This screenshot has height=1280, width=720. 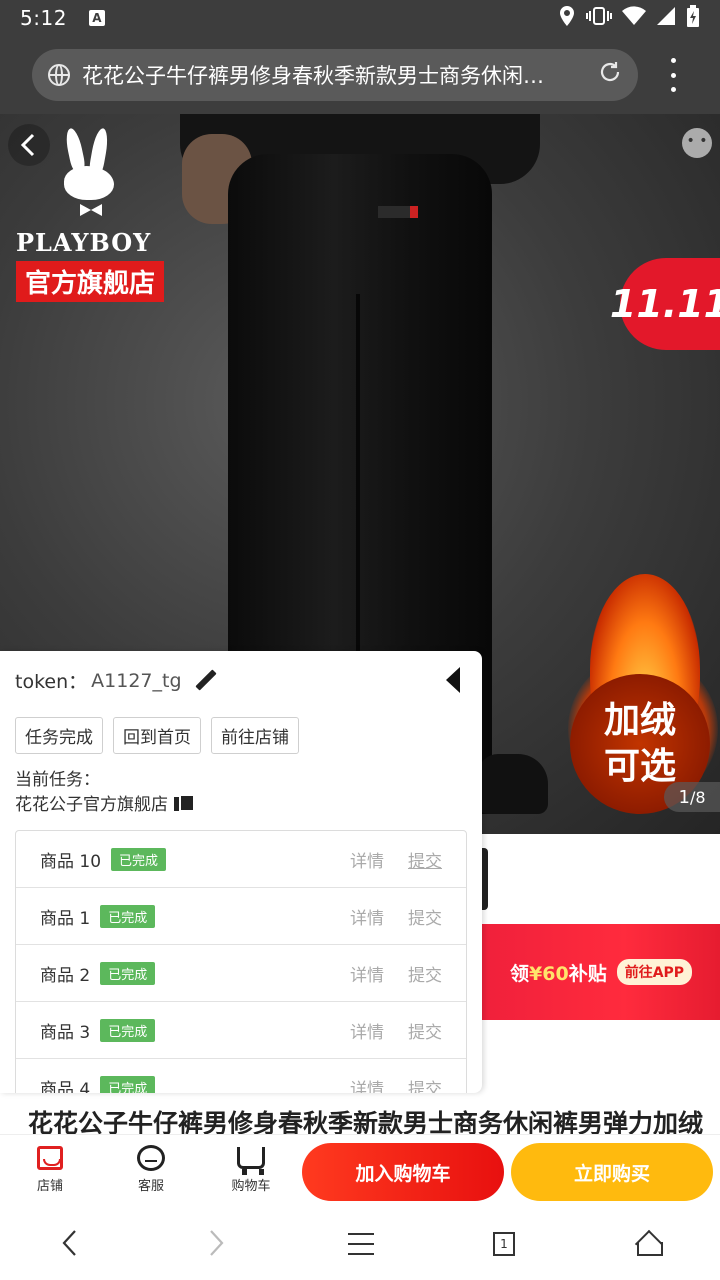 I want to click on shop-nav-item: 店铺, so click(x=50, y=1167).